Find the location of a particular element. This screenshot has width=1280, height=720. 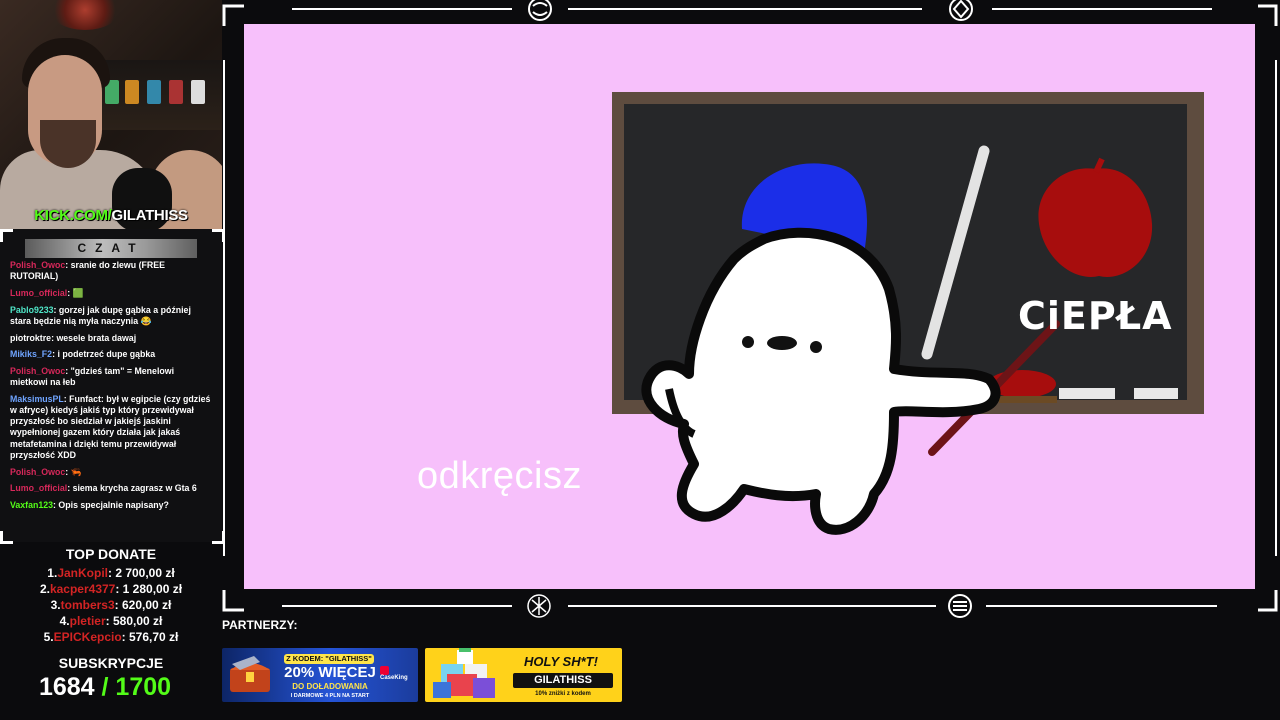

chat-message: Lumo_official: 🟩 is located at coordinates (47, 292).